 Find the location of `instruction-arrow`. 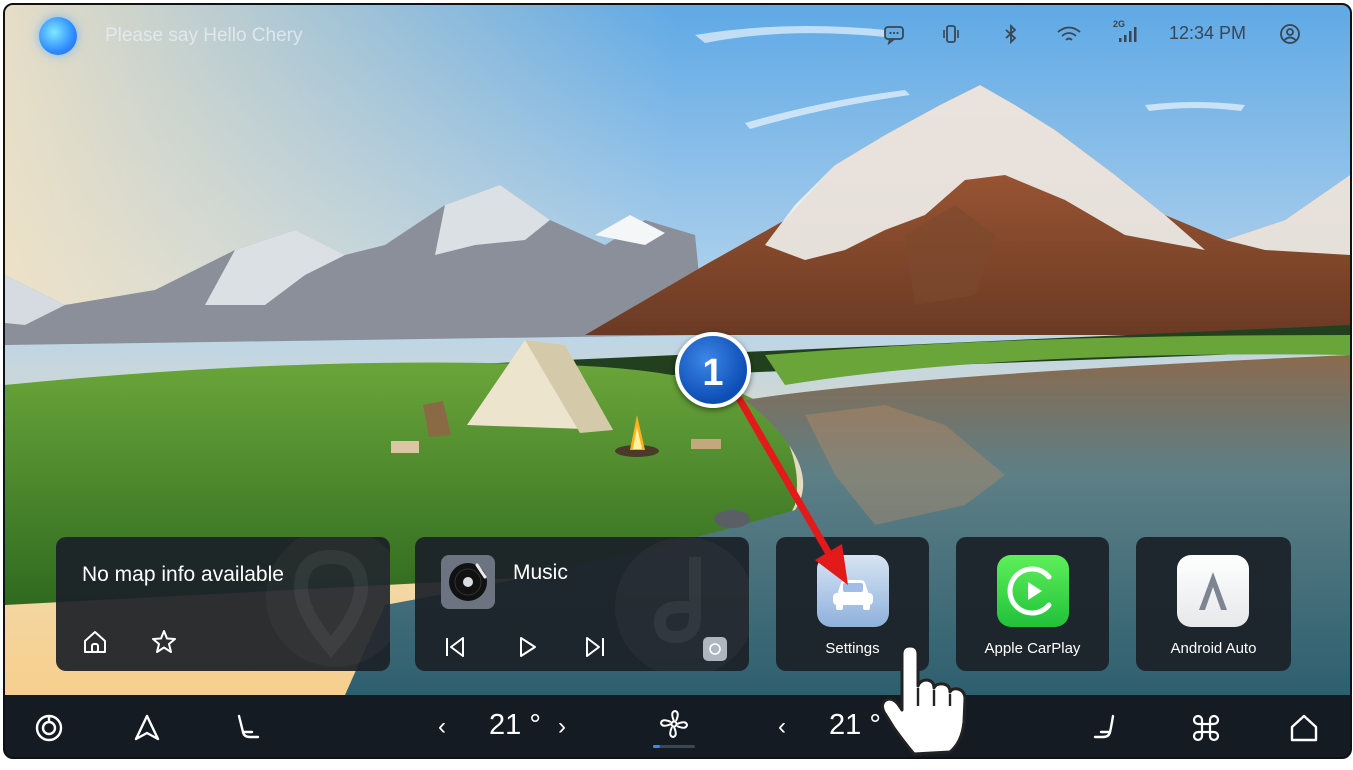

instruction-arrow is located at coordinates (792, 490).